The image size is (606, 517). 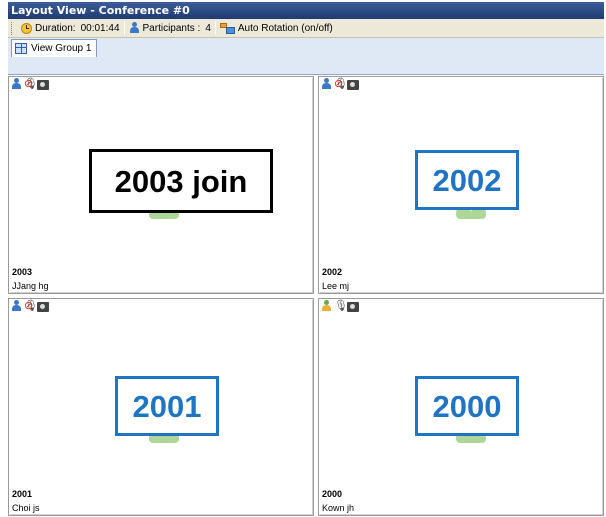 What do you see at coordinates (181, 181) in the screenshot?
I see `callout-2003-join: 2003 join` at bounding box center [181, 181].